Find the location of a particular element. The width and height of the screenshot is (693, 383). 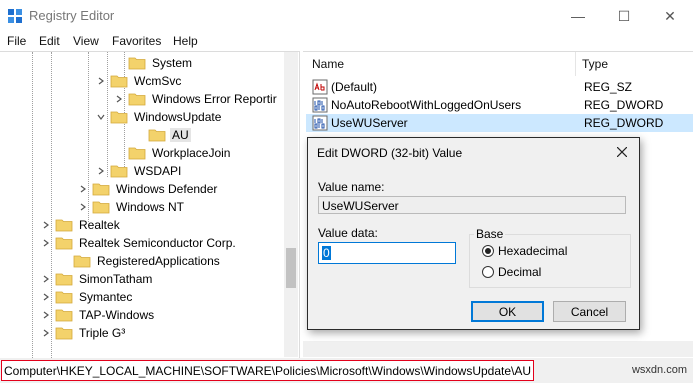

menu-favorites: Favorites is located at coordinates (136, 41).